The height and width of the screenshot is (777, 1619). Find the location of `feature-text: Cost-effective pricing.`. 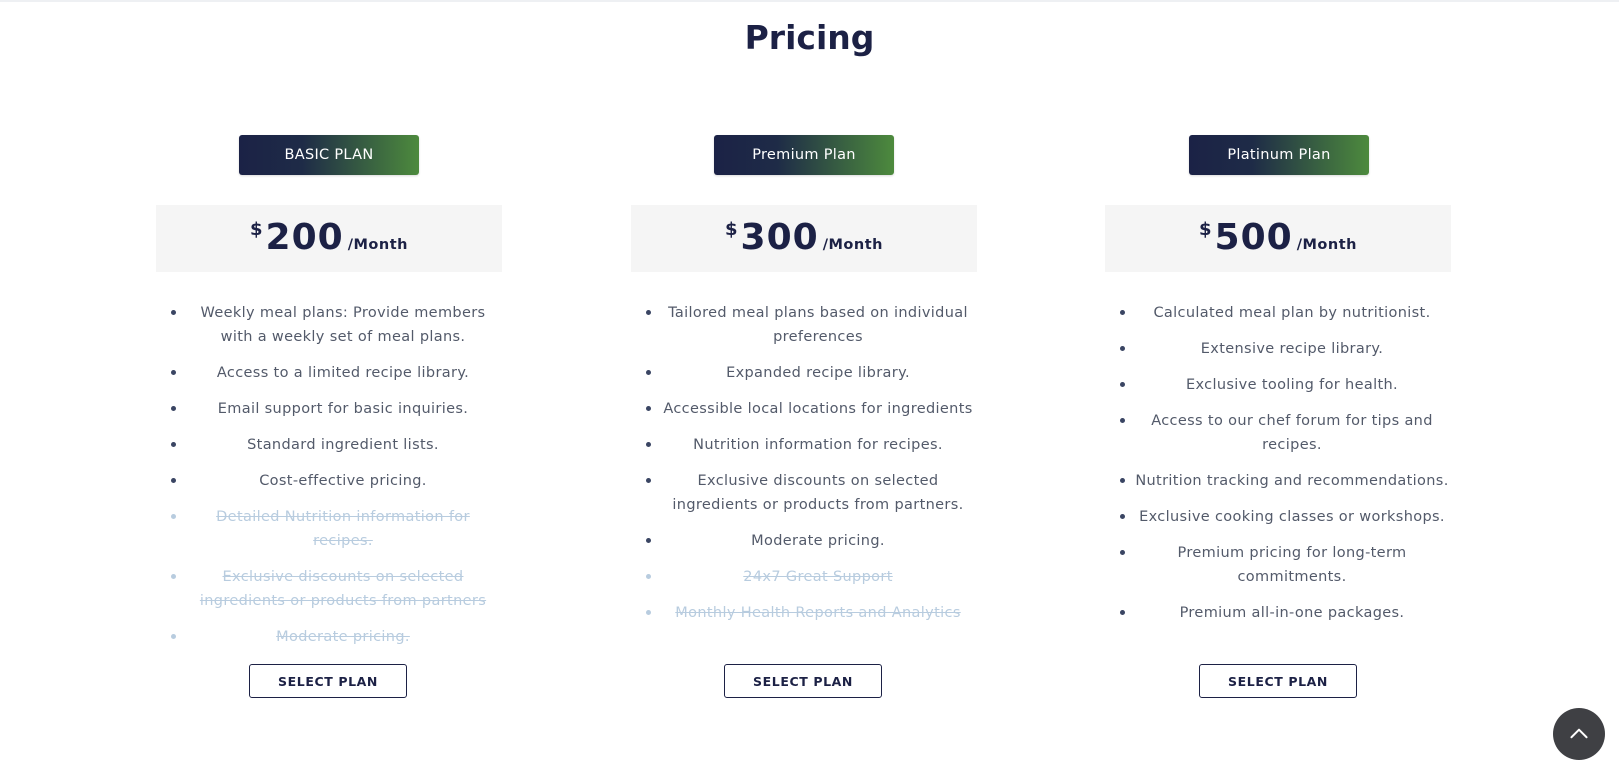

feature-text: Cost-effective pricing. is located at coordinates (343, 481).